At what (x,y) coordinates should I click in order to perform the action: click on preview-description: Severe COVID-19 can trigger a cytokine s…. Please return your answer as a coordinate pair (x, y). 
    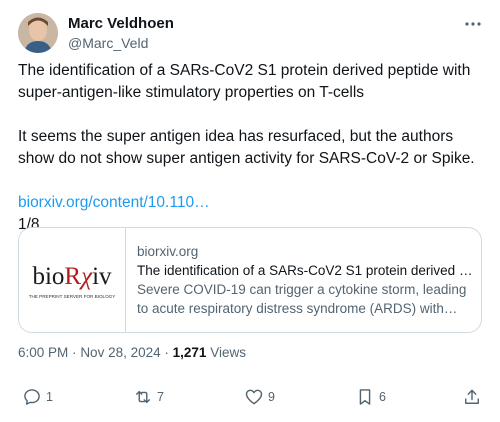
    Looking at the image, I should click on (302, 299).